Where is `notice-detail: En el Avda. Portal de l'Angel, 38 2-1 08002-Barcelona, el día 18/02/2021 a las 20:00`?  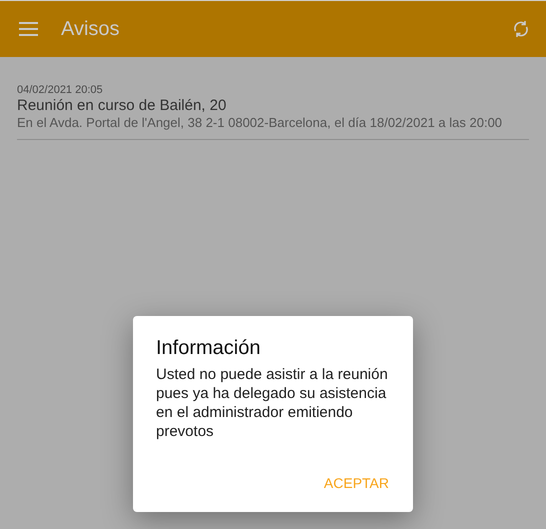 notice-detail: En el Avda. Portal de l'Angel, 38 2-1 08002-Barcelona, el día 18/02/2021 a las 20:00 is located at coordinates (260, 123).